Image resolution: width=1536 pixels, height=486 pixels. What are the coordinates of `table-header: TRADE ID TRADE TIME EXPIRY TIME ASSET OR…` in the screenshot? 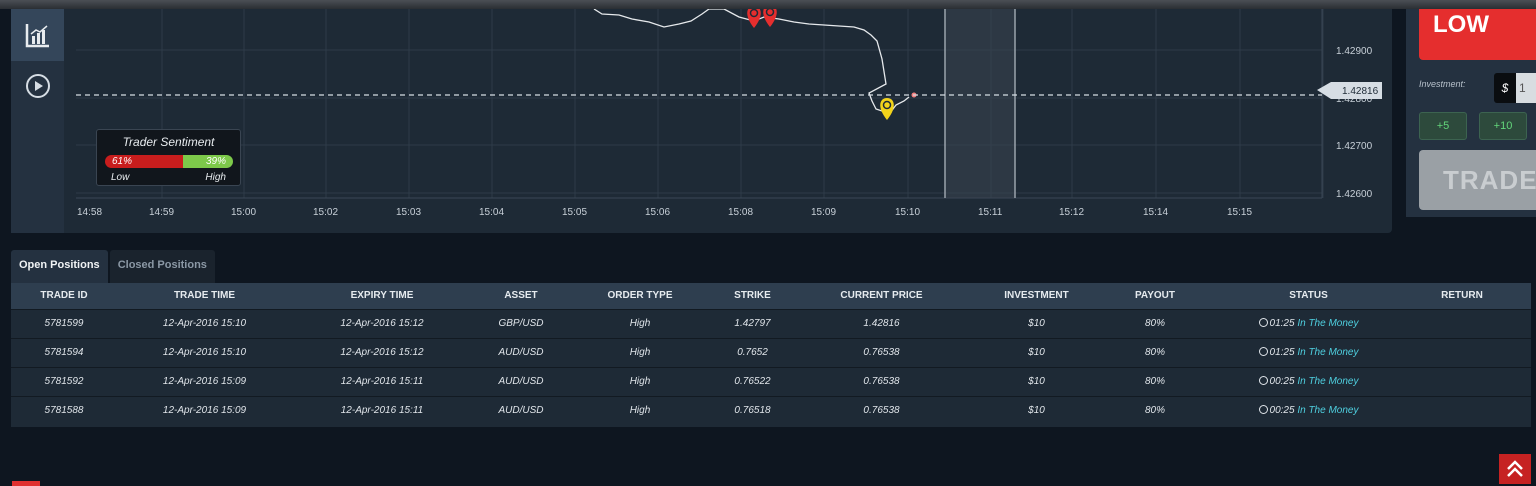 It's located at (771, 296).